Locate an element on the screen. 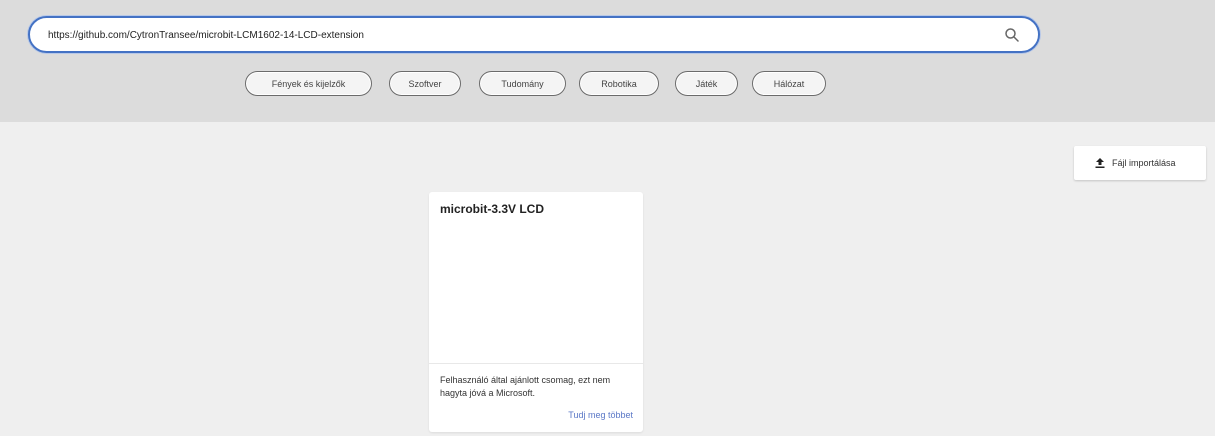 The width and height of the screenshot is (1215, 436). chip-game: Játék is located at coordinates (706, 83).